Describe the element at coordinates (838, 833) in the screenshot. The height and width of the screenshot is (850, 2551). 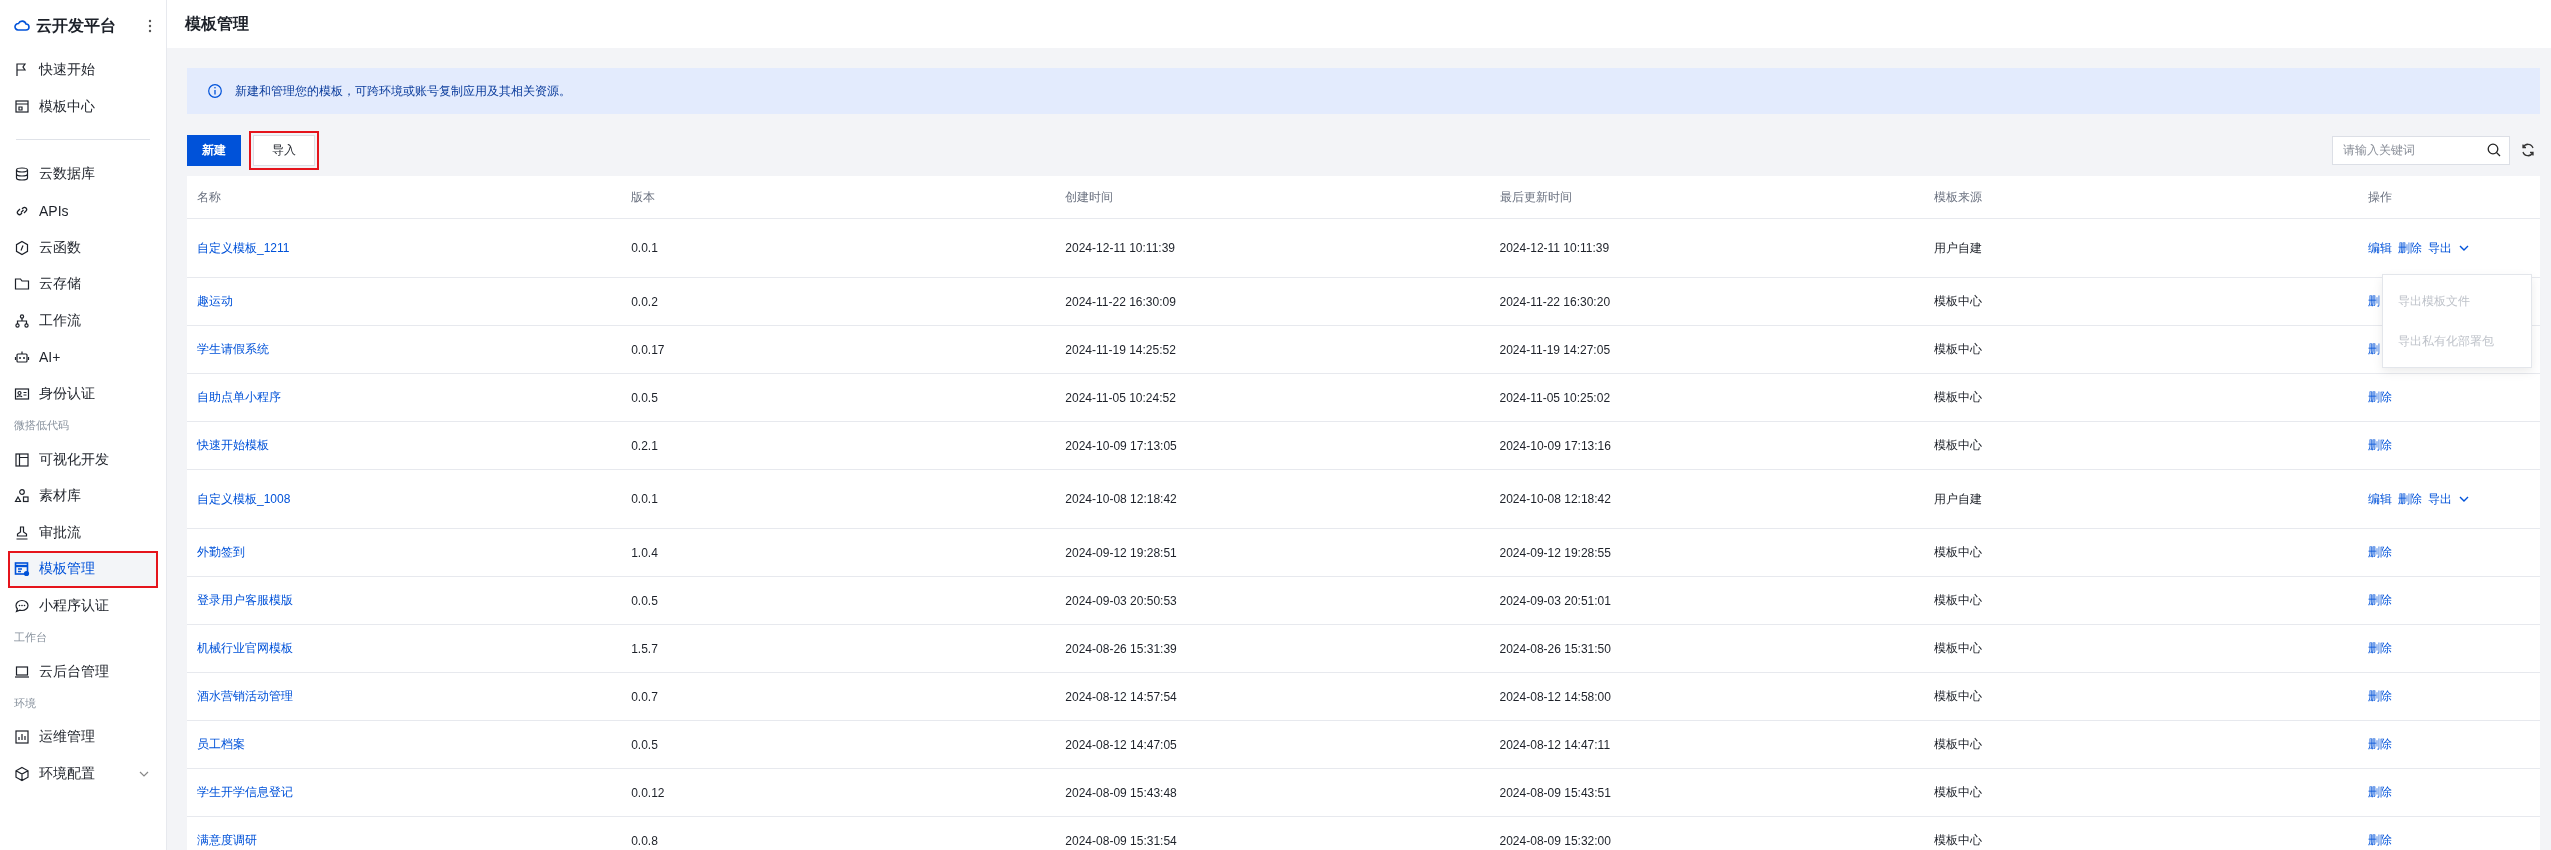
I see `table-cell: 0.0.8` at that location.